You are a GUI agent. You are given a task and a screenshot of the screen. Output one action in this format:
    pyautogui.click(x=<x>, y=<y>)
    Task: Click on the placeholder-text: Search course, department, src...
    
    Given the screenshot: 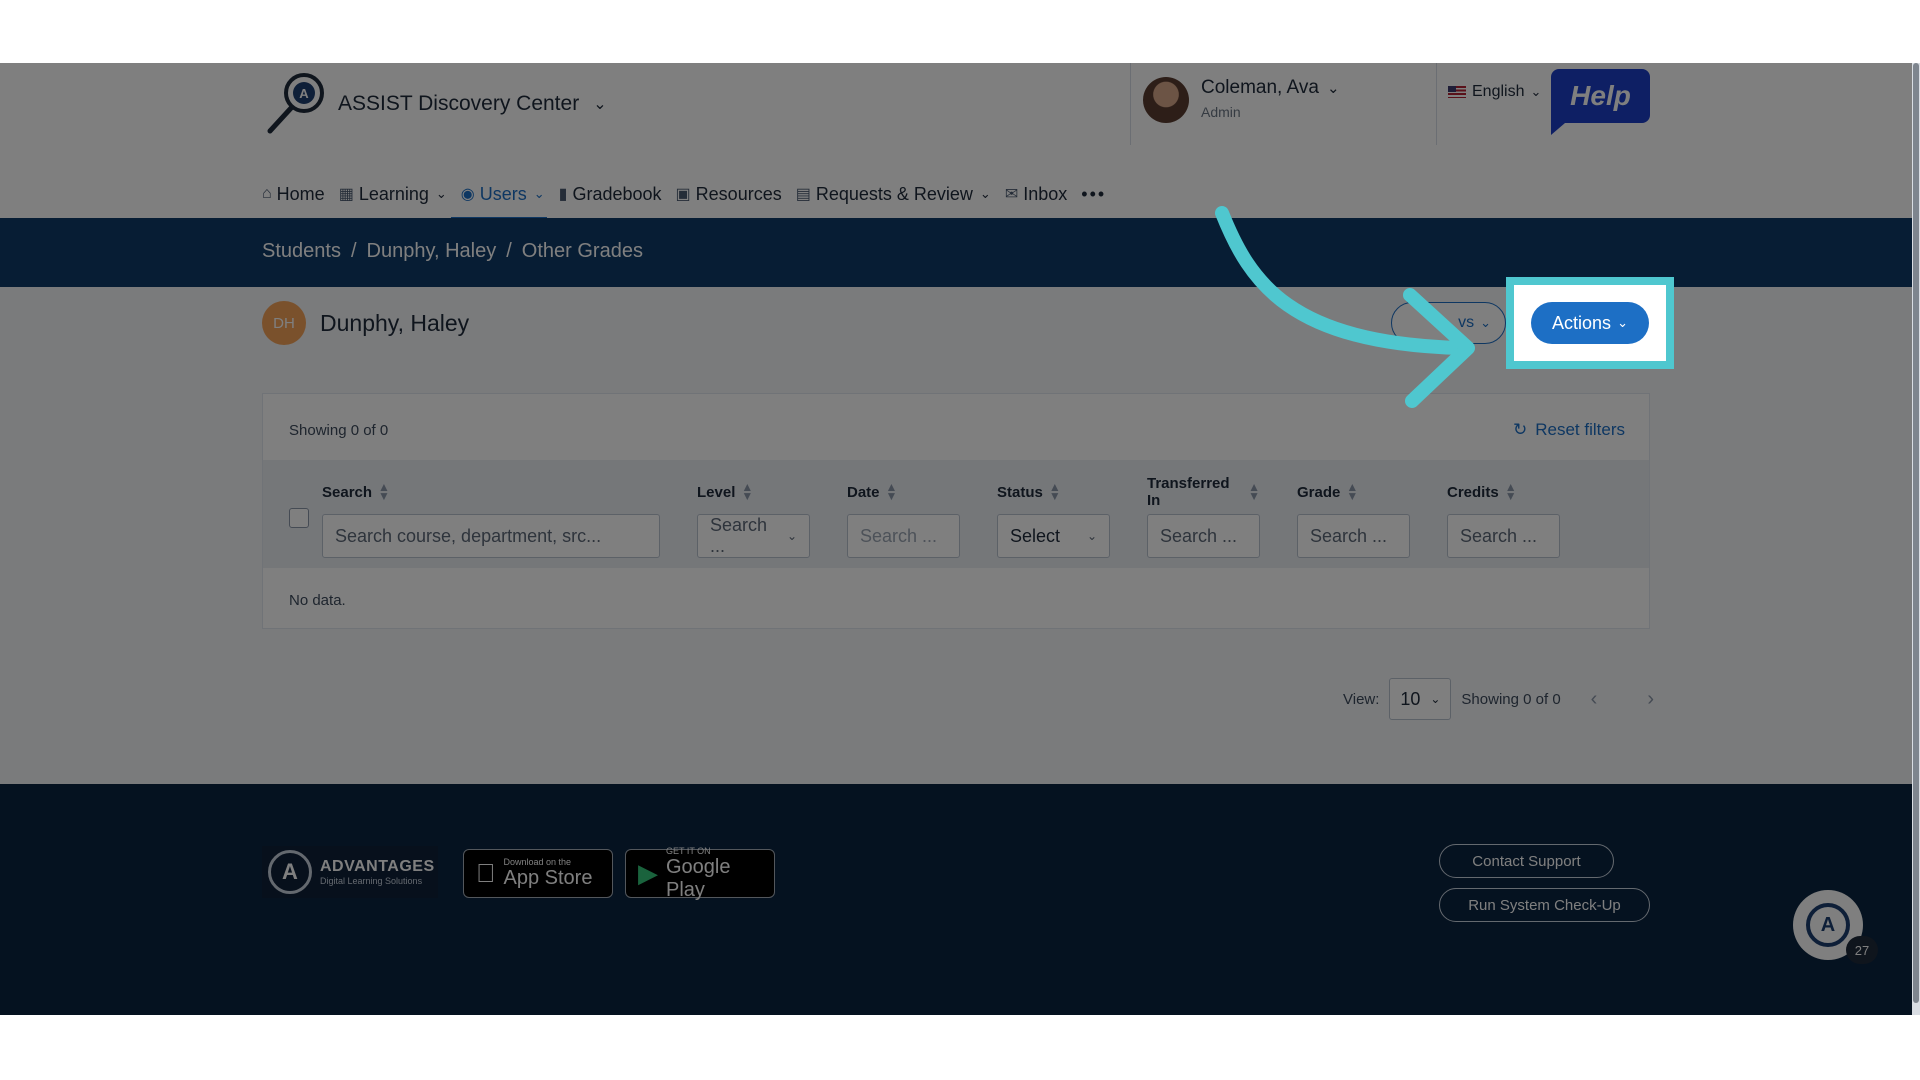 What is the action you would take?
    pyautogui.click(x=468, y=535)
    